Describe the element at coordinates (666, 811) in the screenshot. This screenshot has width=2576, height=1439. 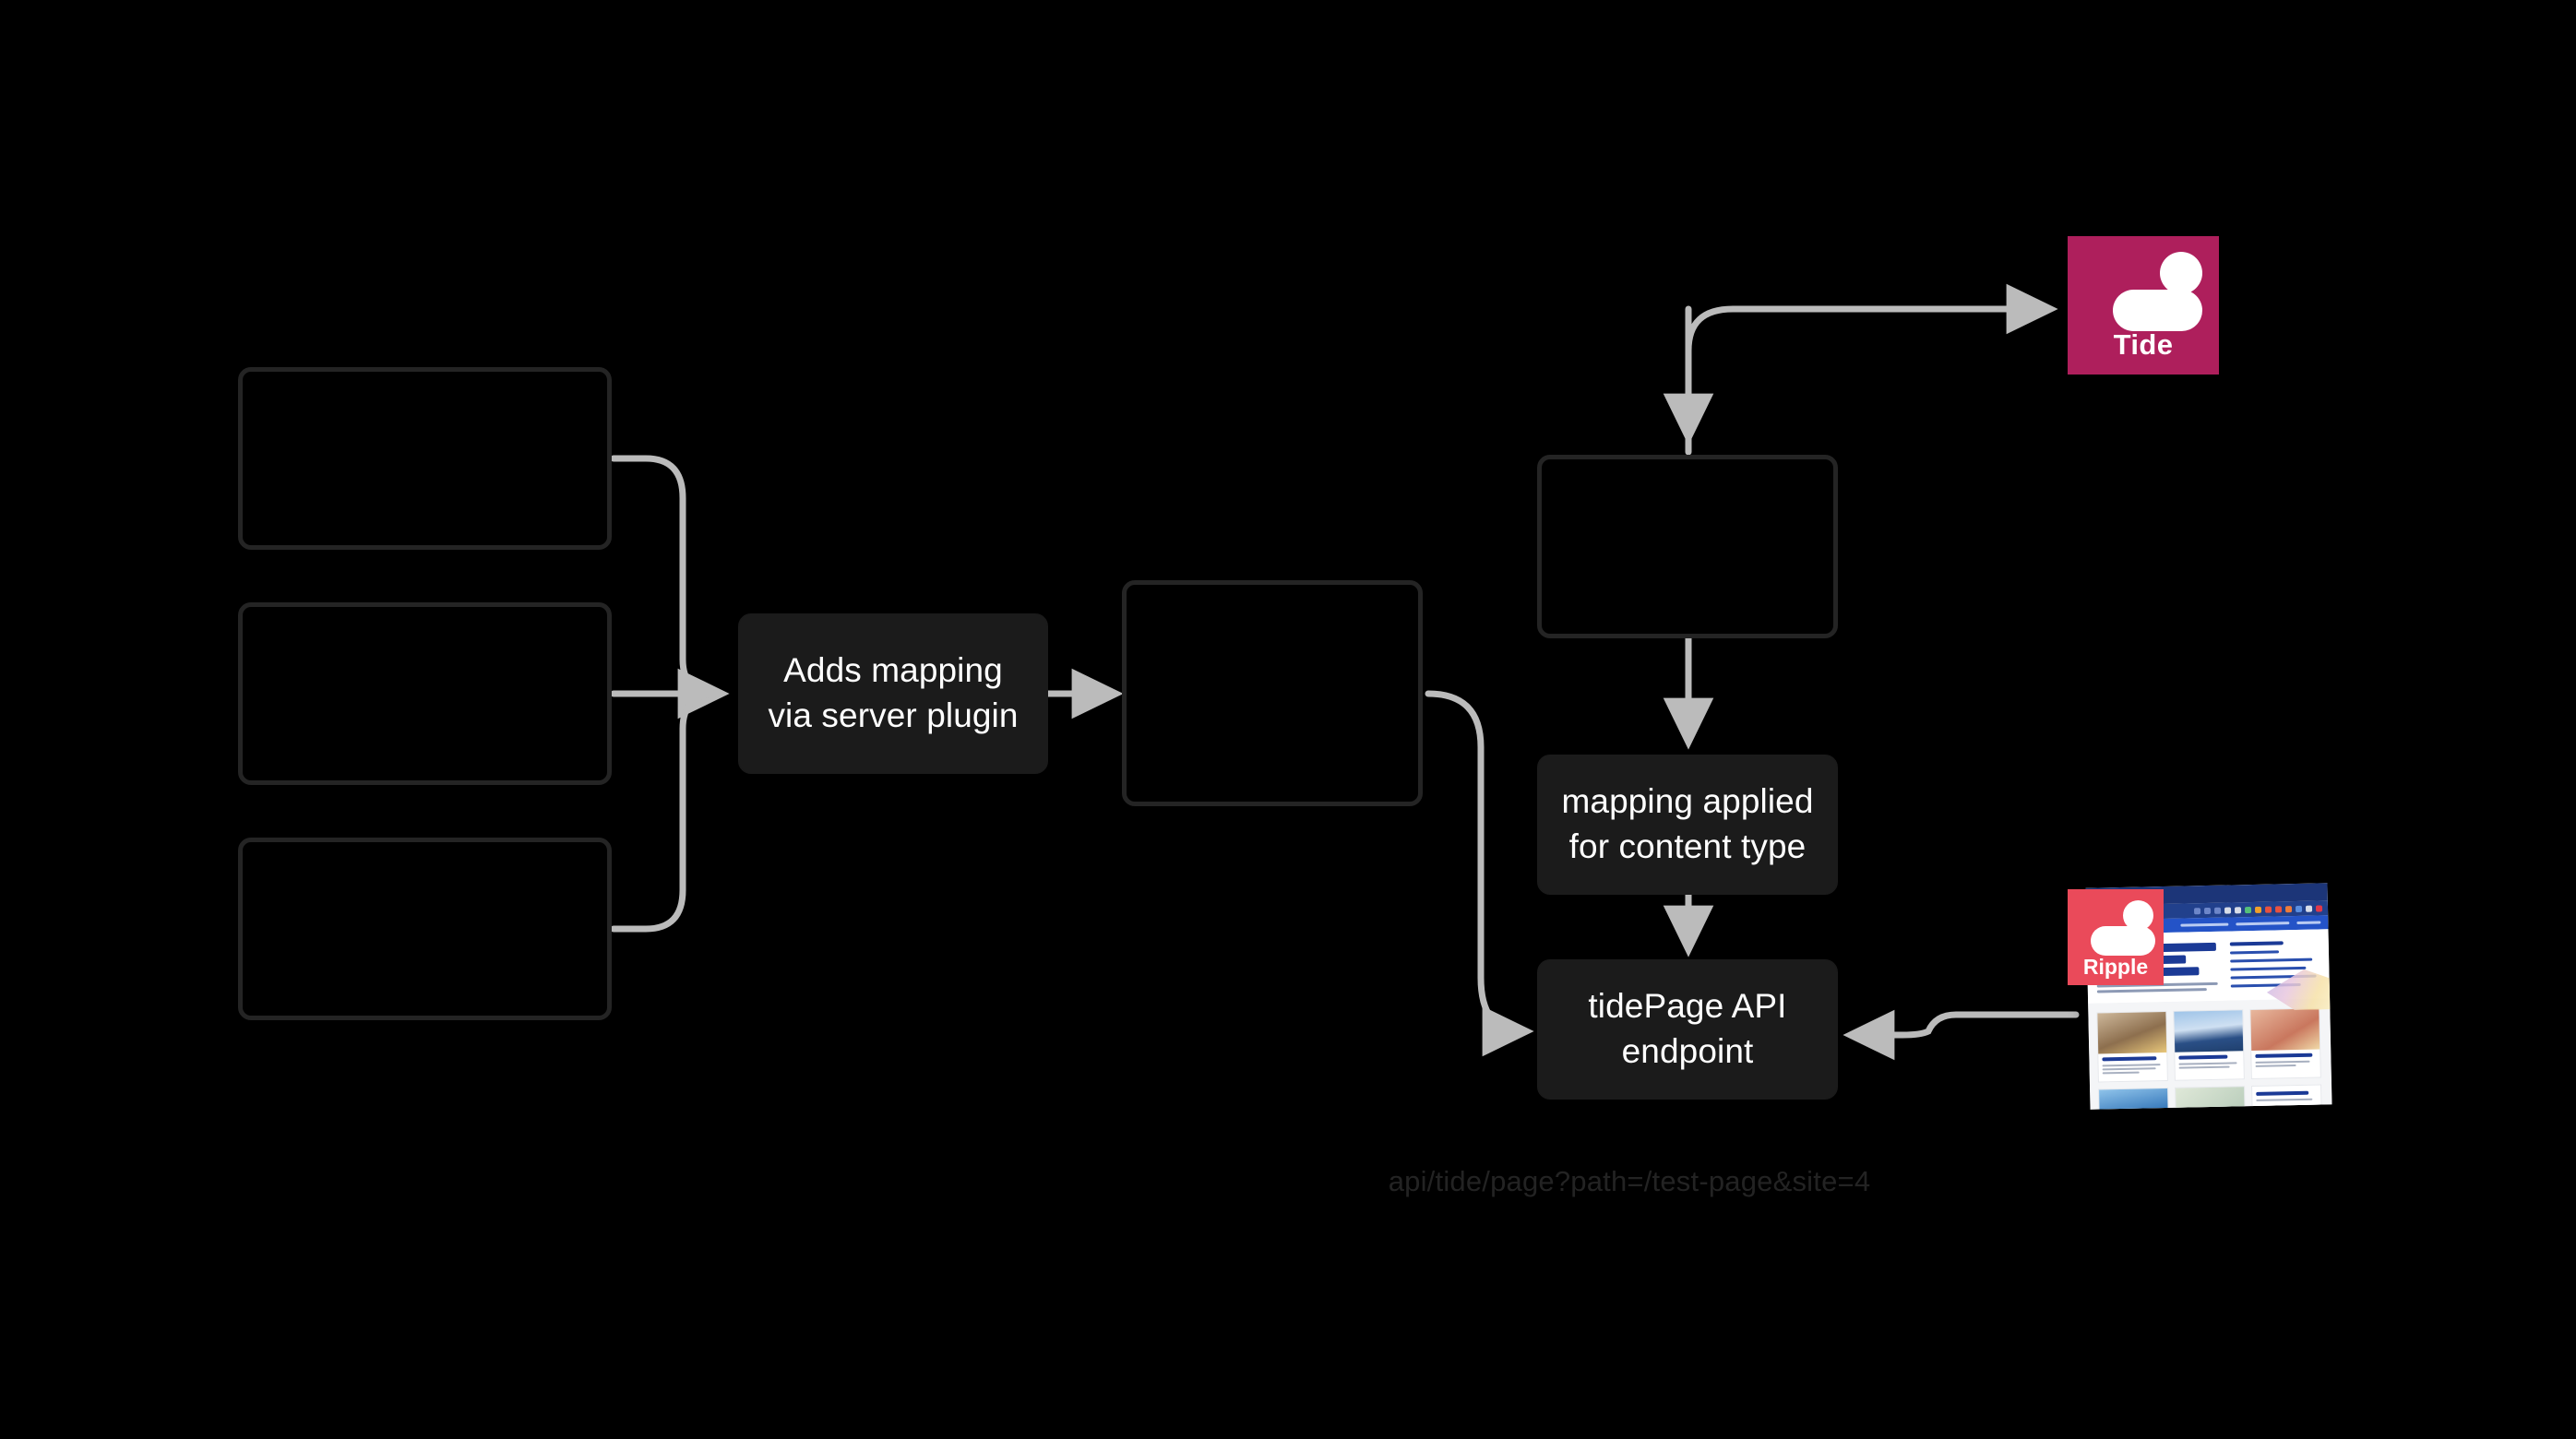
I see `wire-source-bottom-to-adds-mapping` at that location.